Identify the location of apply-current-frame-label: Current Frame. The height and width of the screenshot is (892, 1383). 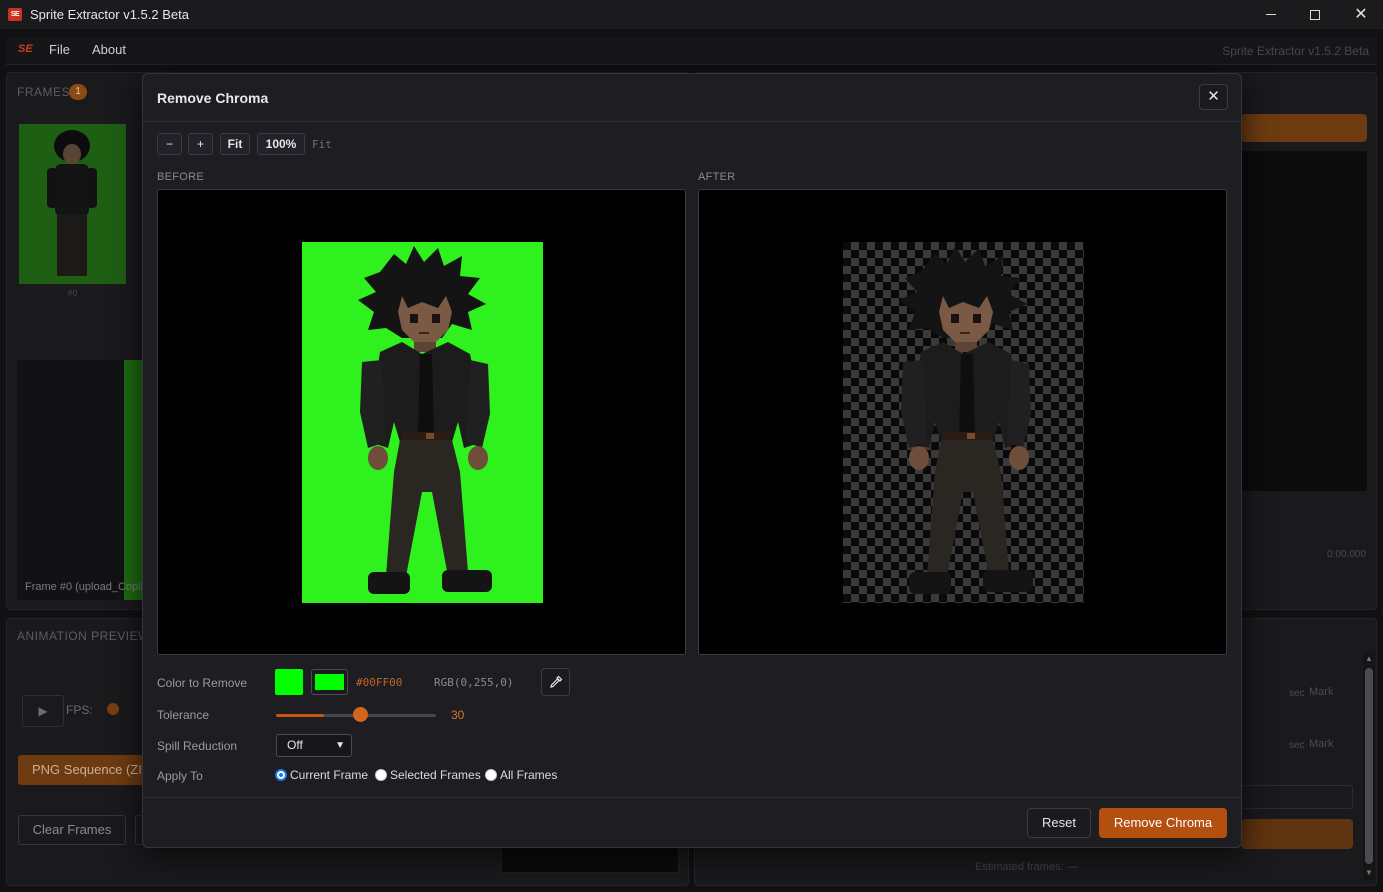
(329, 775).